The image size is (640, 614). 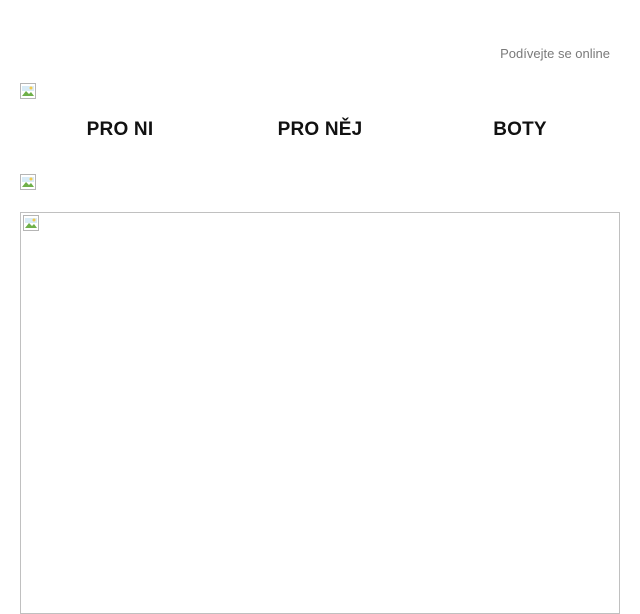 I want to click on main-navigation: PRO NI PRO NĚJ BOTY, so click(x=320, y=131).